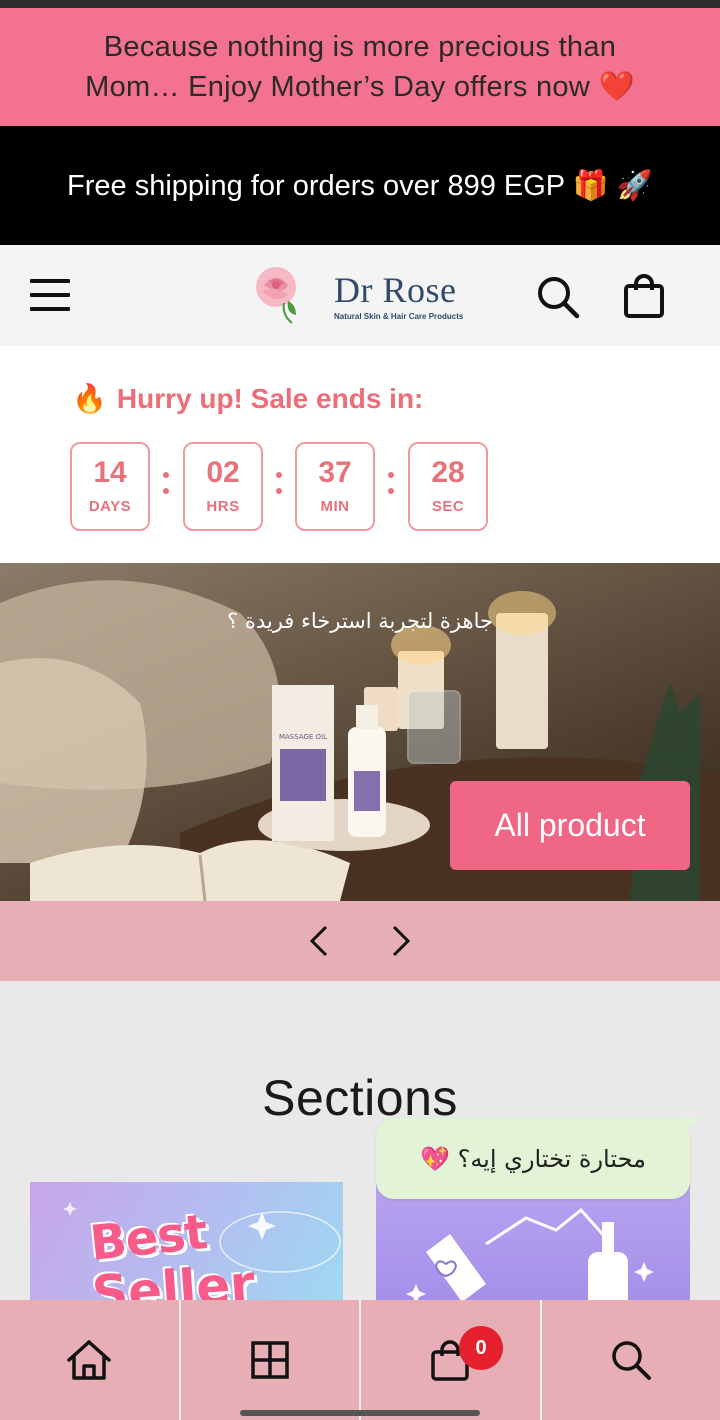 The image size is (720, 1420). Describe the element at coordinates (360, 941) in the screenshot. I see `slider-navigation` at that location.